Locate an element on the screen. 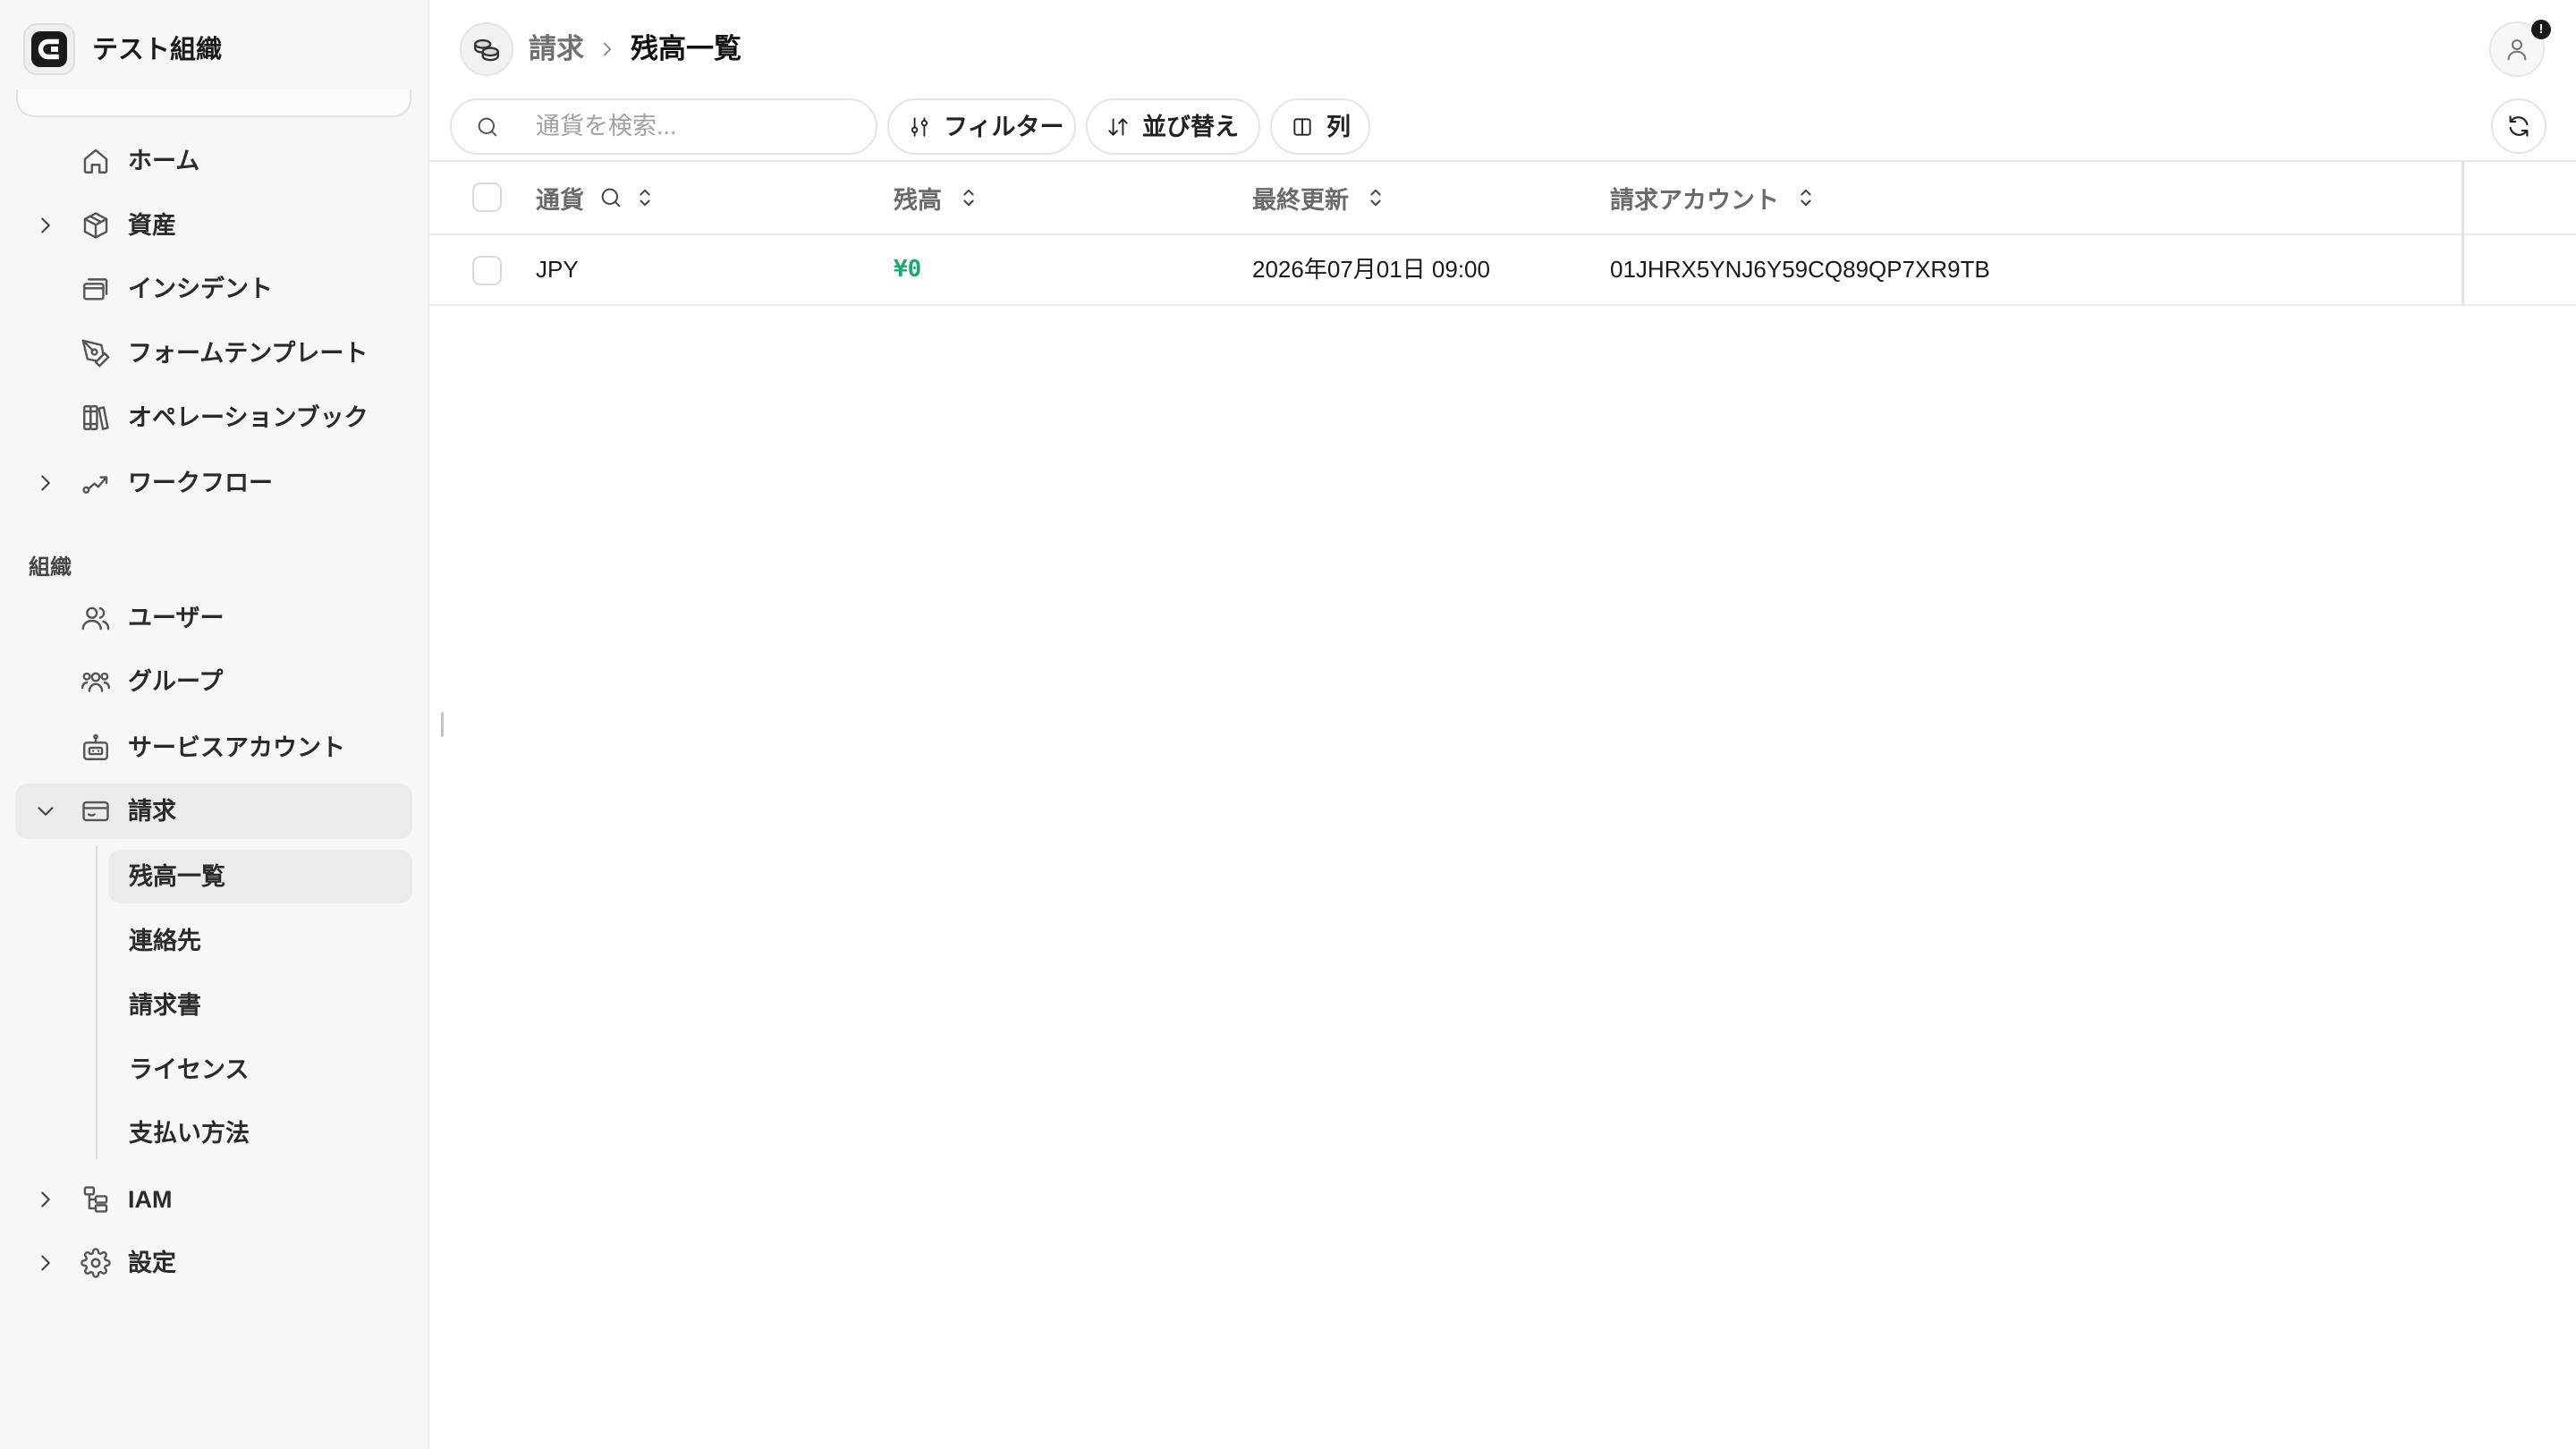 This screenshot has width=2576, height=1449. chevron-down-icon is located at coordinates (45, 811).